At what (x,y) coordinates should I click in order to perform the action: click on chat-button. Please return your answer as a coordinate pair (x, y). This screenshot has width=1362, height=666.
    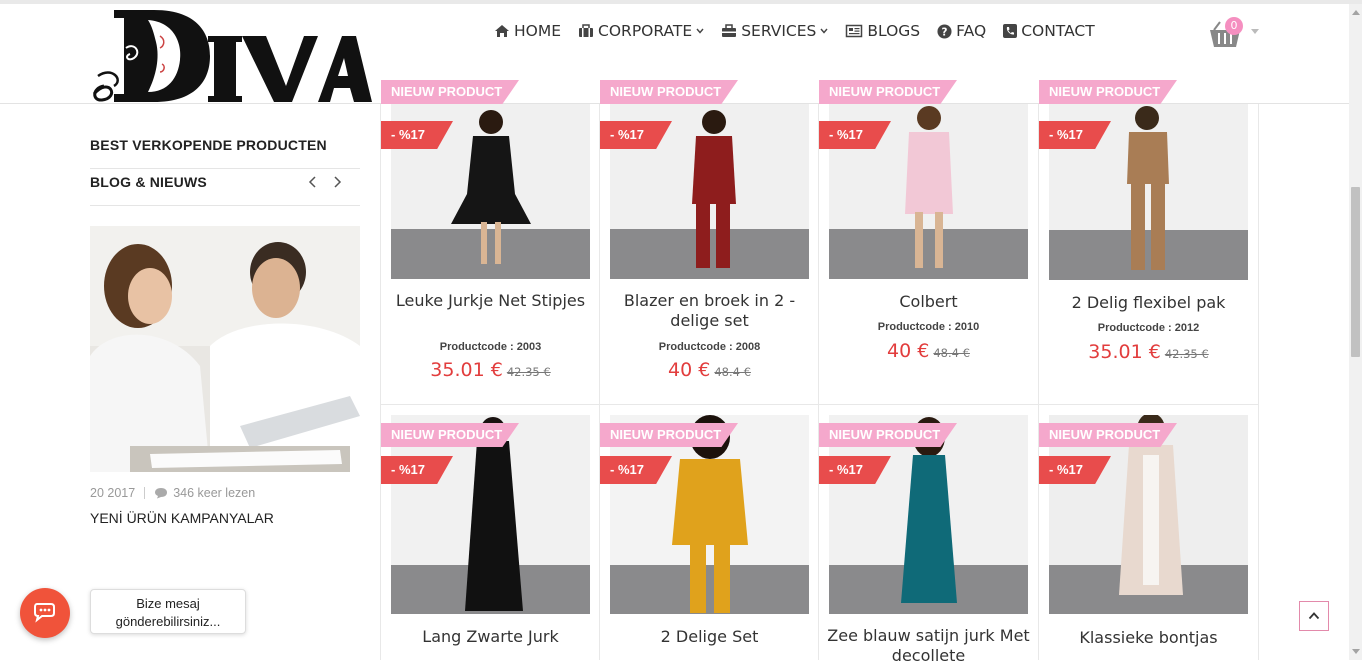
    Looking at the image, I should click on (45, 613).